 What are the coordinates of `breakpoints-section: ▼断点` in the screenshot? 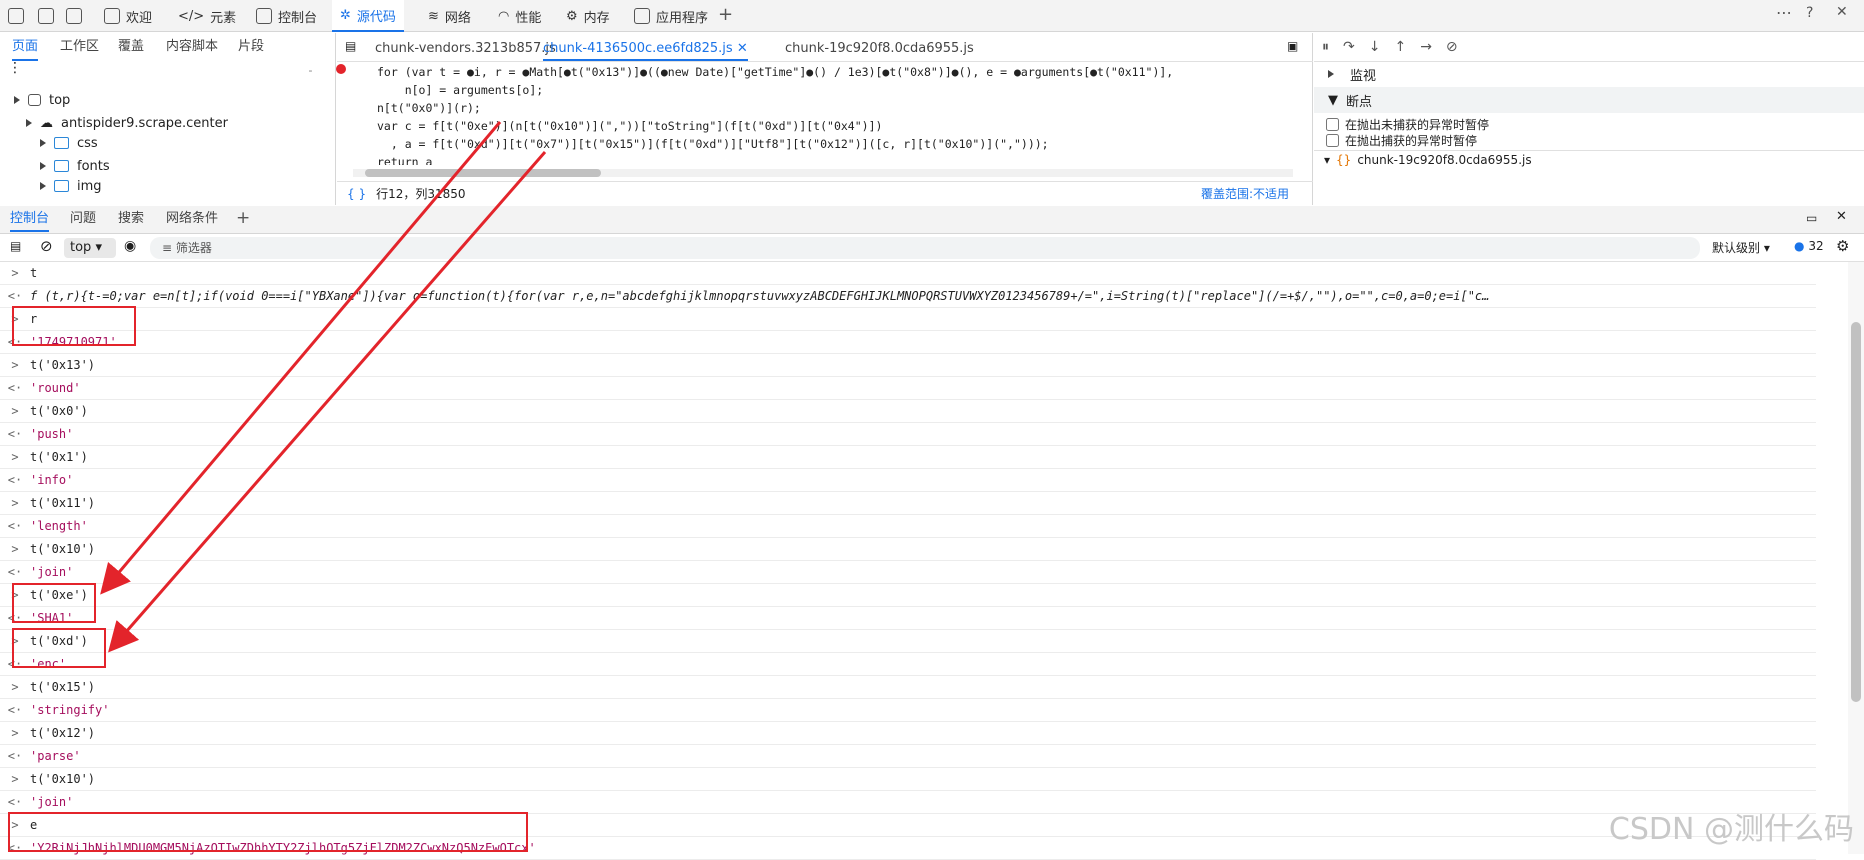 It's located at (1589, 100).